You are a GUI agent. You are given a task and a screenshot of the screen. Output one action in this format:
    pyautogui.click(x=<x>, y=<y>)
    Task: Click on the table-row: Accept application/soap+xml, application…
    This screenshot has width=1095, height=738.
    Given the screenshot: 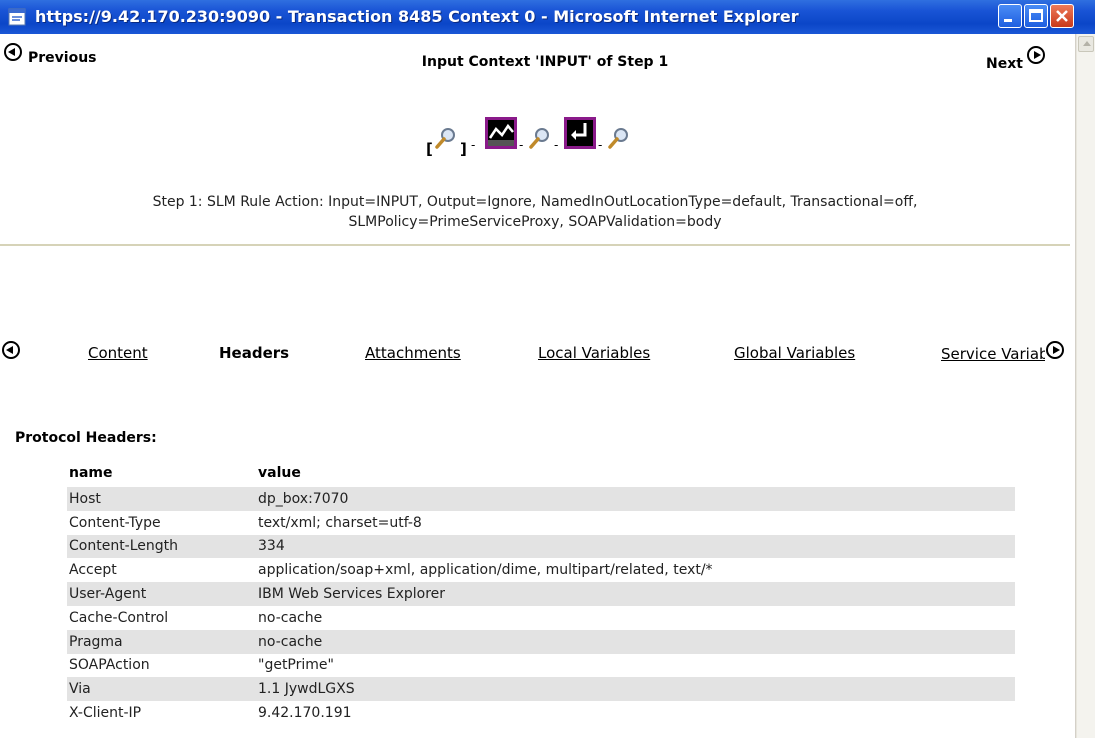 What is the action you would take?
    pyautogui.click(x=541, y=570)
    